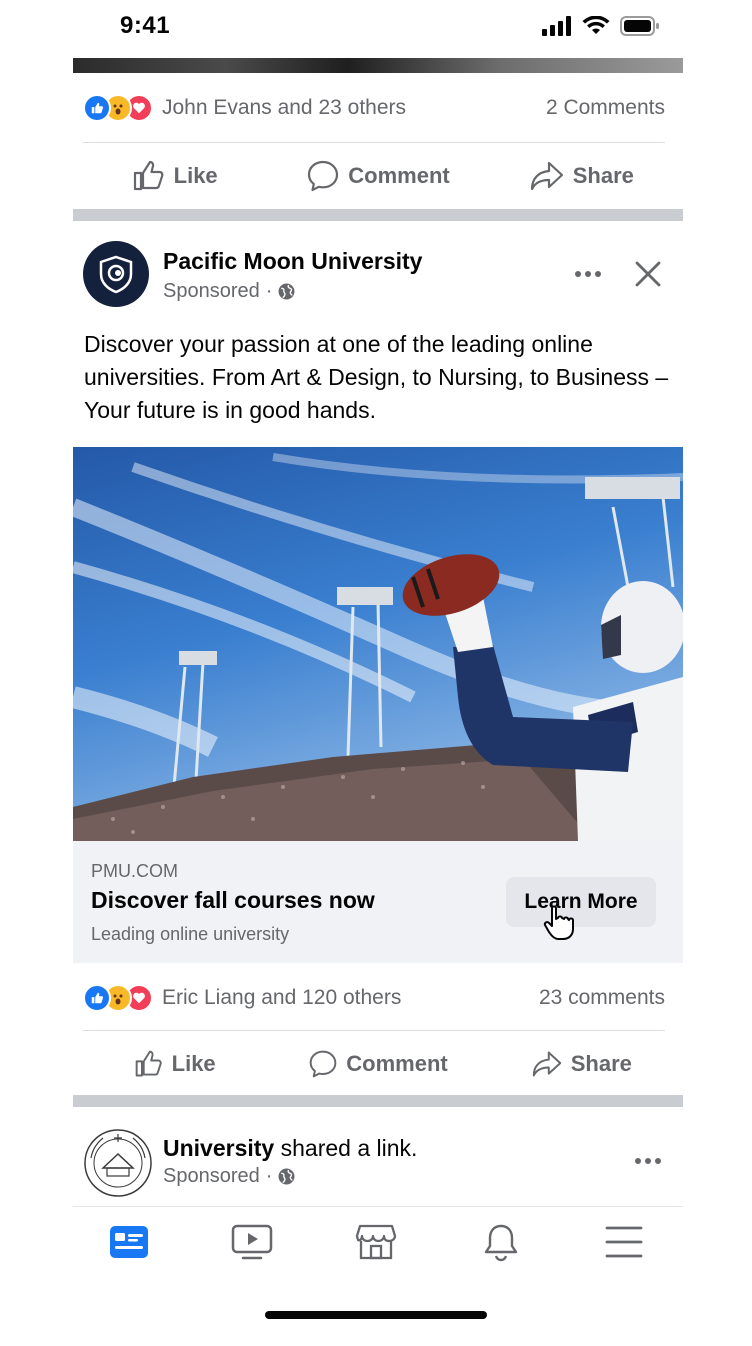 The image size is (752, 1346). I want to click on status-time: 9:41, so click(145, 25).